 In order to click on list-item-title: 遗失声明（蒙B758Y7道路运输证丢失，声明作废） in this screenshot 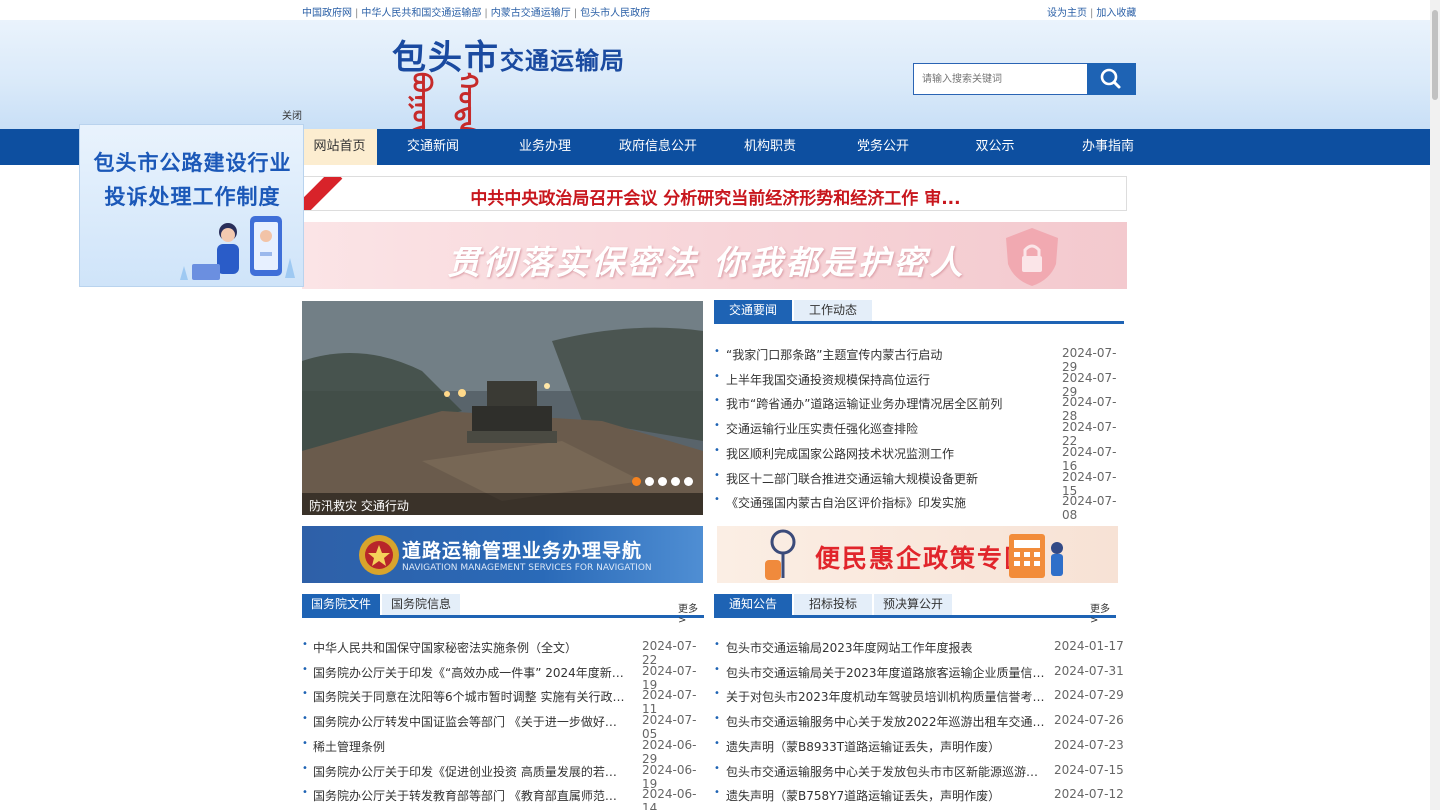, I will do `click(886, 795)`.